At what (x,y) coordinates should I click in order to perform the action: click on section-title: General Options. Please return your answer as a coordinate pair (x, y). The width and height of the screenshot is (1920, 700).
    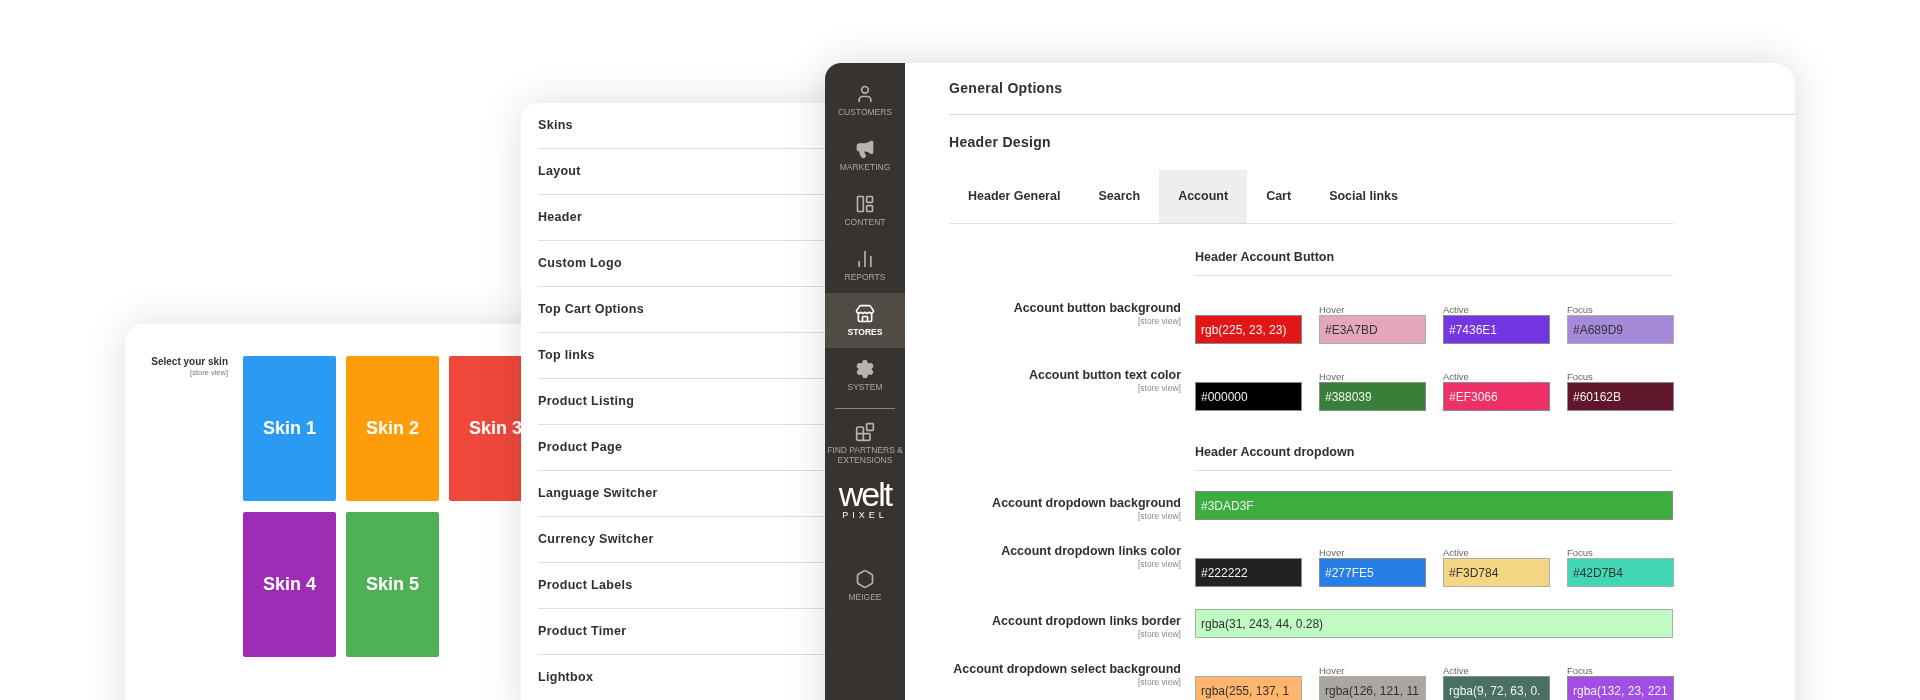
    Looking at the image, I should click on (1006, 88).